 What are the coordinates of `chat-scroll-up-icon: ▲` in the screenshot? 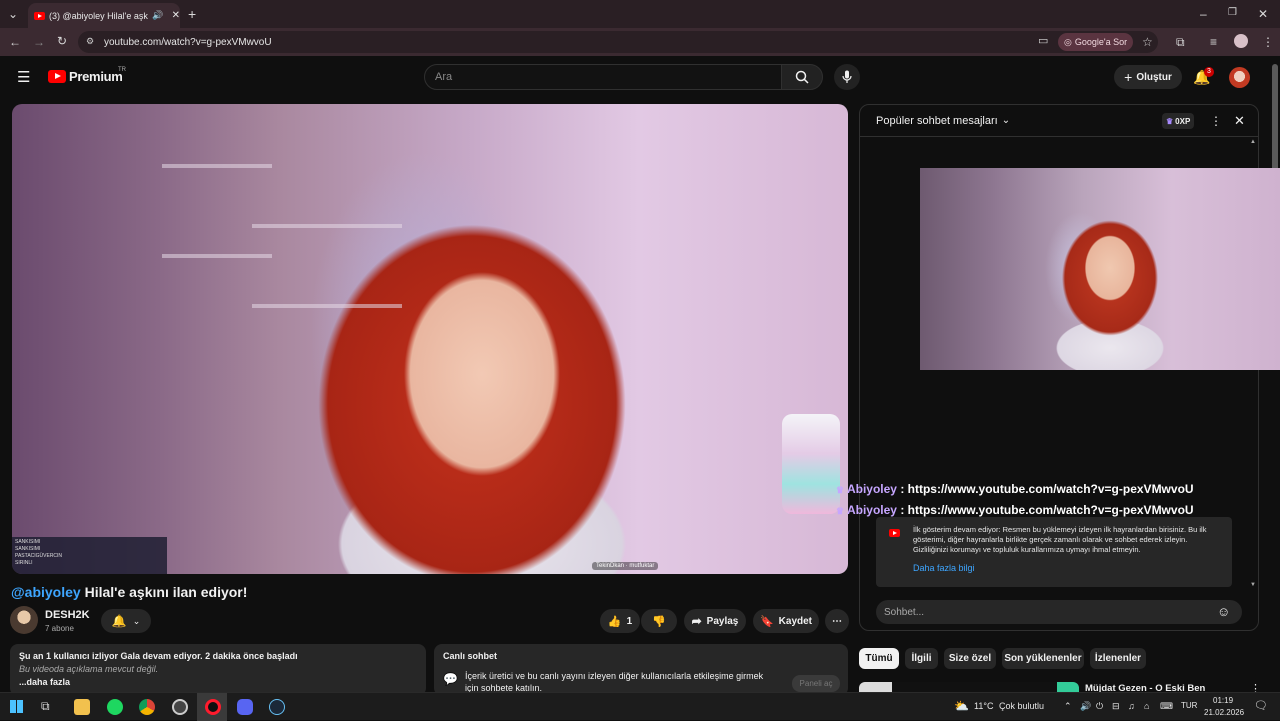 It's located at (1253, 142).